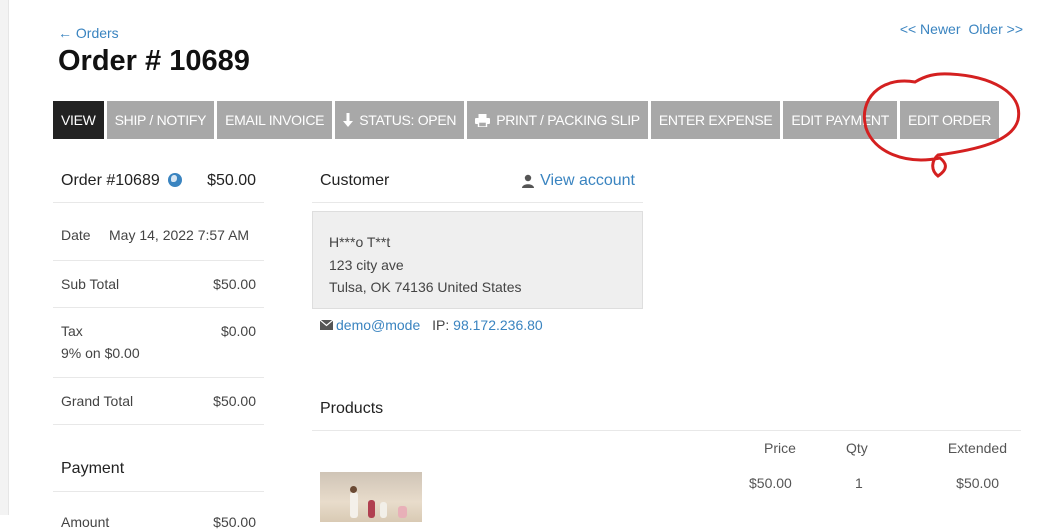 The height and width of the screenshot is (532, 1043). I want to click on view-account-link: View account, so click(578, 181).